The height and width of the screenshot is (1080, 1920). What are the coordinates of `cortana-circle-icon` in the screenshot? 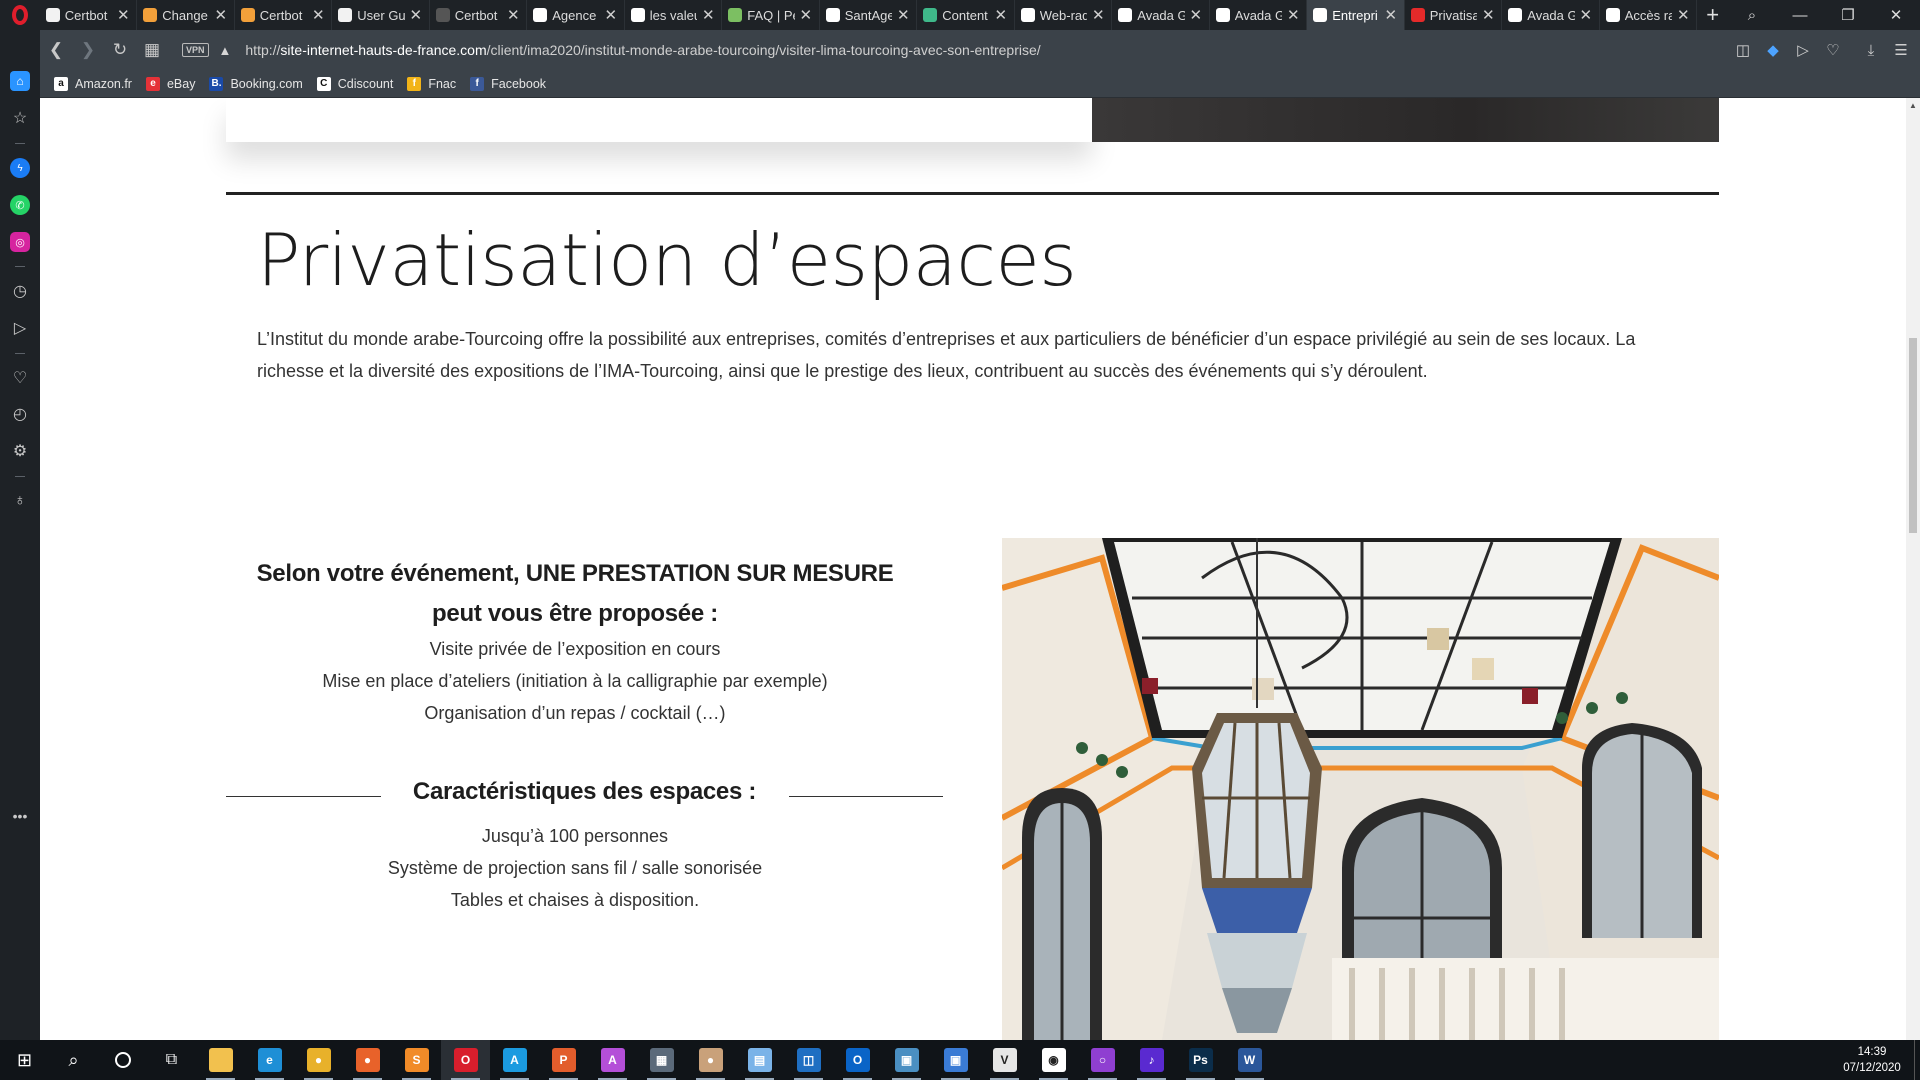 It's located at (122, 1060).